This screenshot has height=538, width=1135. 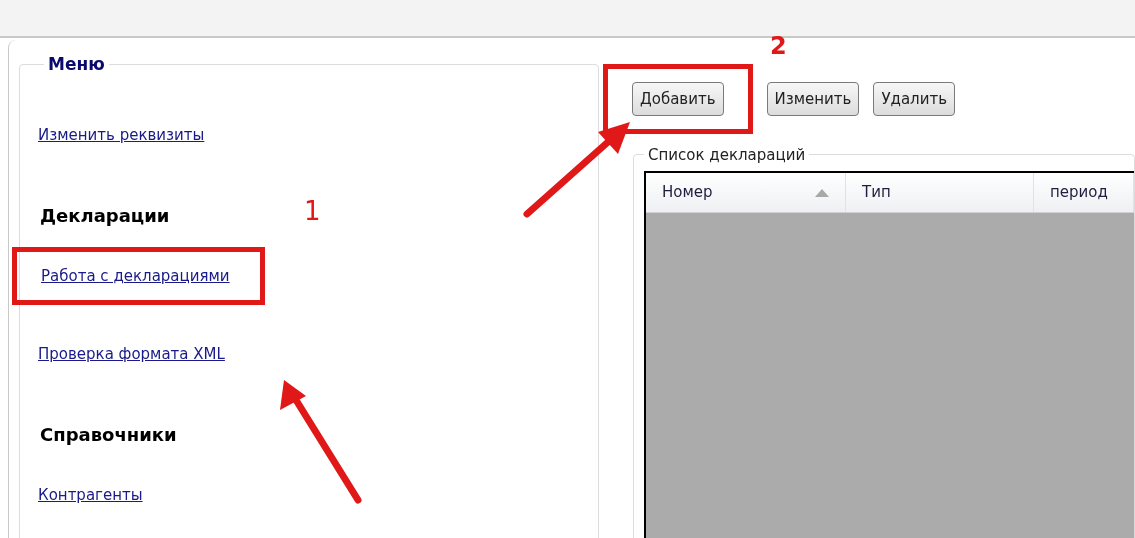 What do you see at coordinates (121, 134) in the screenshot?
I see `menu-link: Изменить реквизиты` at bounding box center [121, 134].